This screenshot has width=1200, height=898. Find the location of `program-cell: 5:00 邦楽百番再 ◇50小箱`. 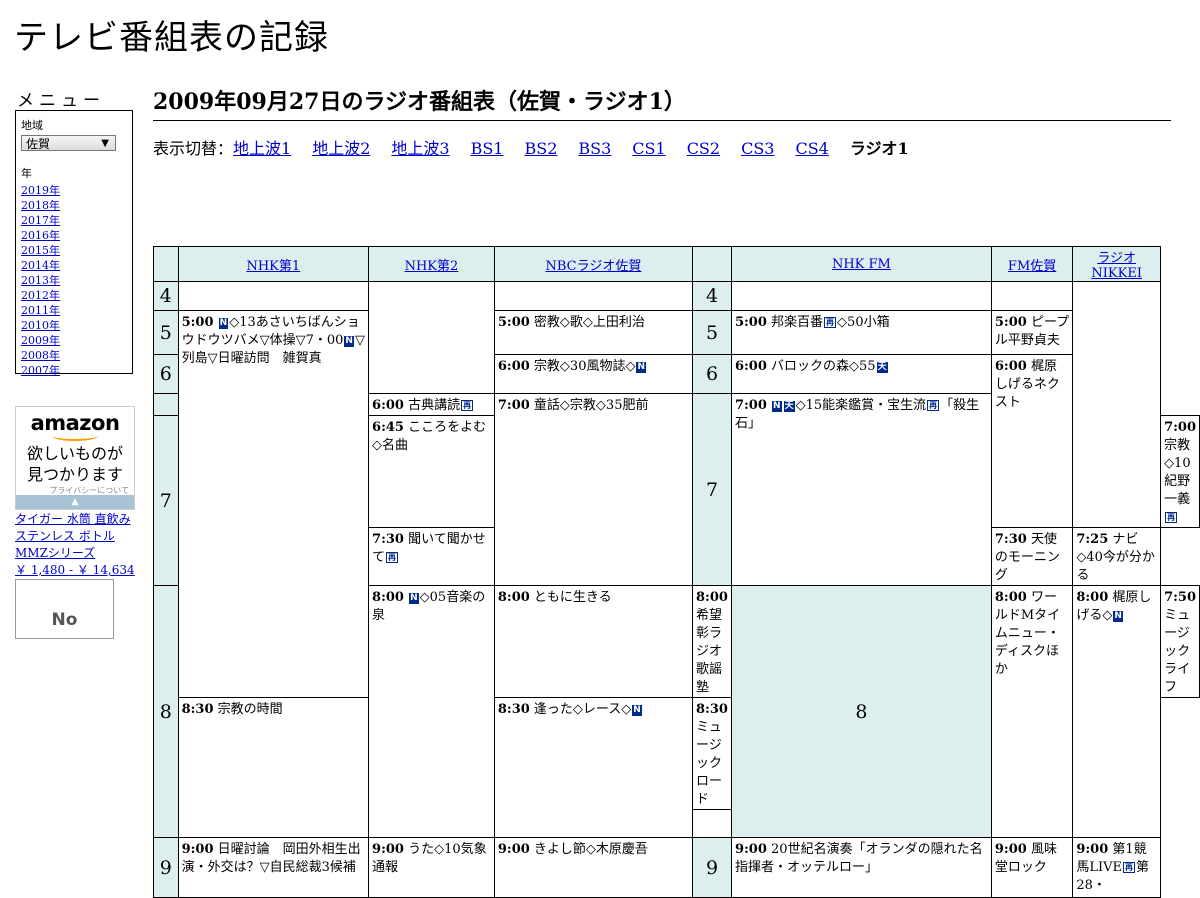

program-cell: 5:00 邦楽百番再 ◇50小箱 is located at coordinates (861, 332).